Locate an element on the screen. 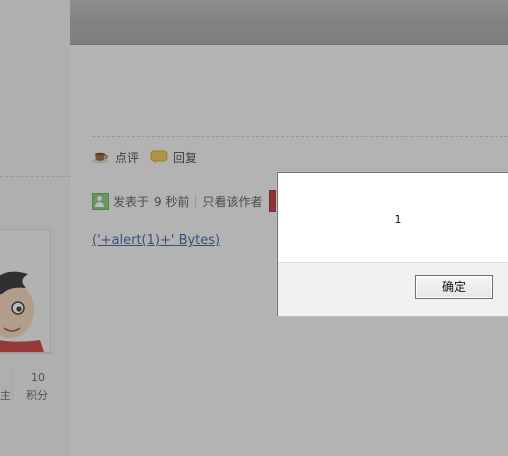 The height and width of the screenshot is (456, 508). alert-dialog: 1 确定 is located at coordinates (392, 244).